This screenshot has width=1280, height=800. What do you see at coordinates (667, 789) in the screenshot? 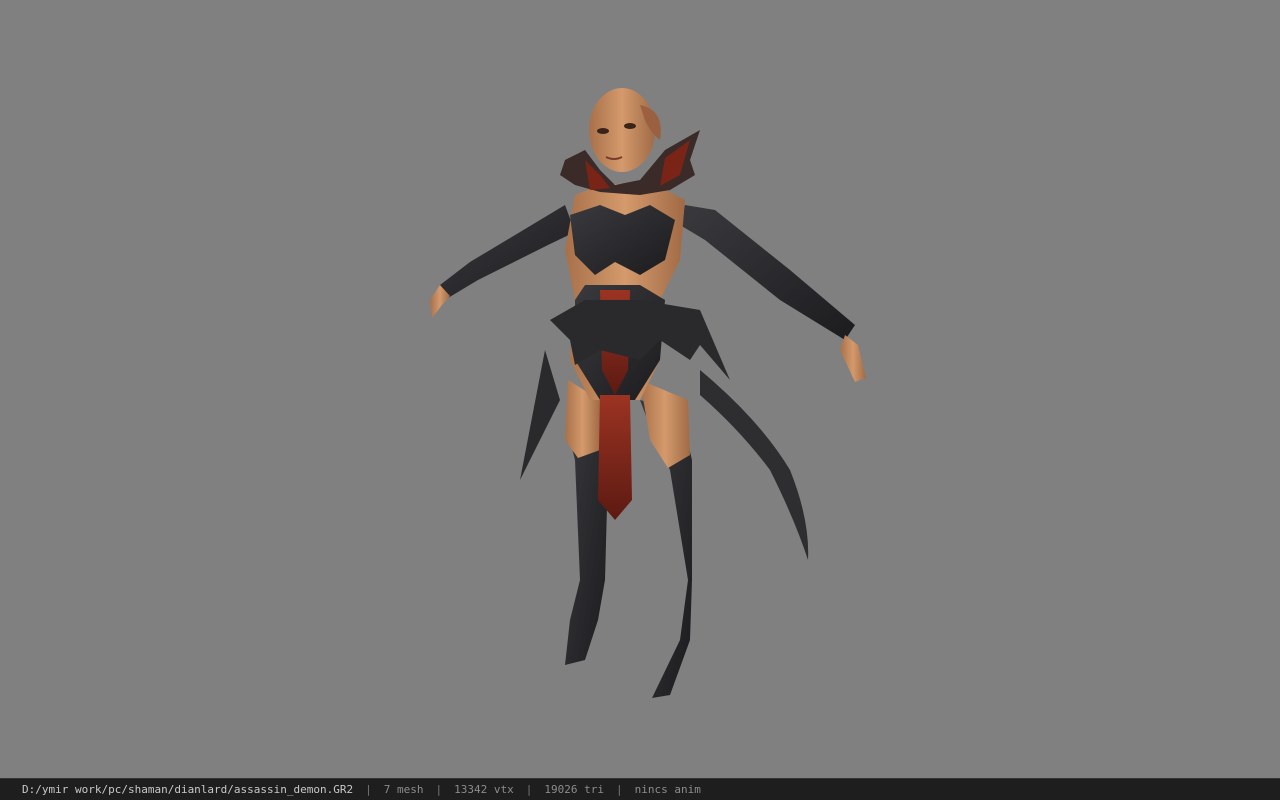
I see `animation-info-label: nincs anim` at bounding box center [667, 789].